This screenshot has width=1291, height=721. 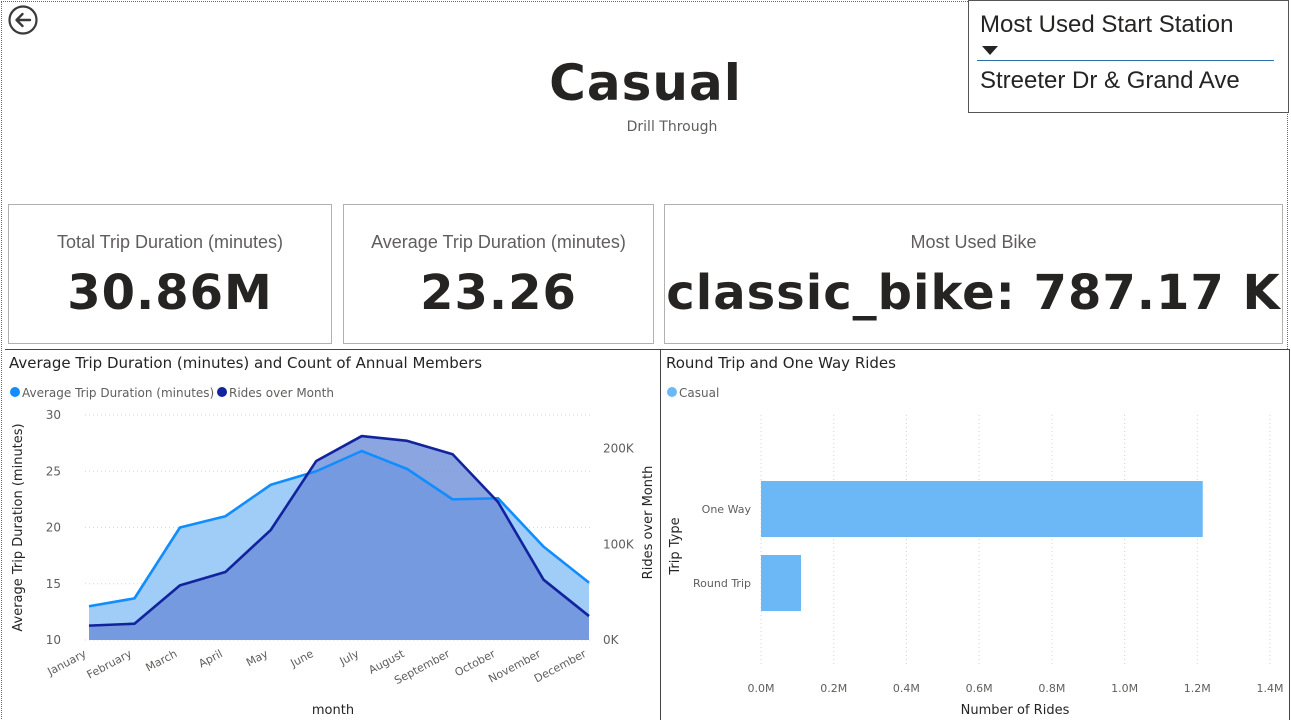 What do you see at coordinates (1125, 60) in the screenshot?
I see `slicer-divider` at bounding box center [1125, 60].